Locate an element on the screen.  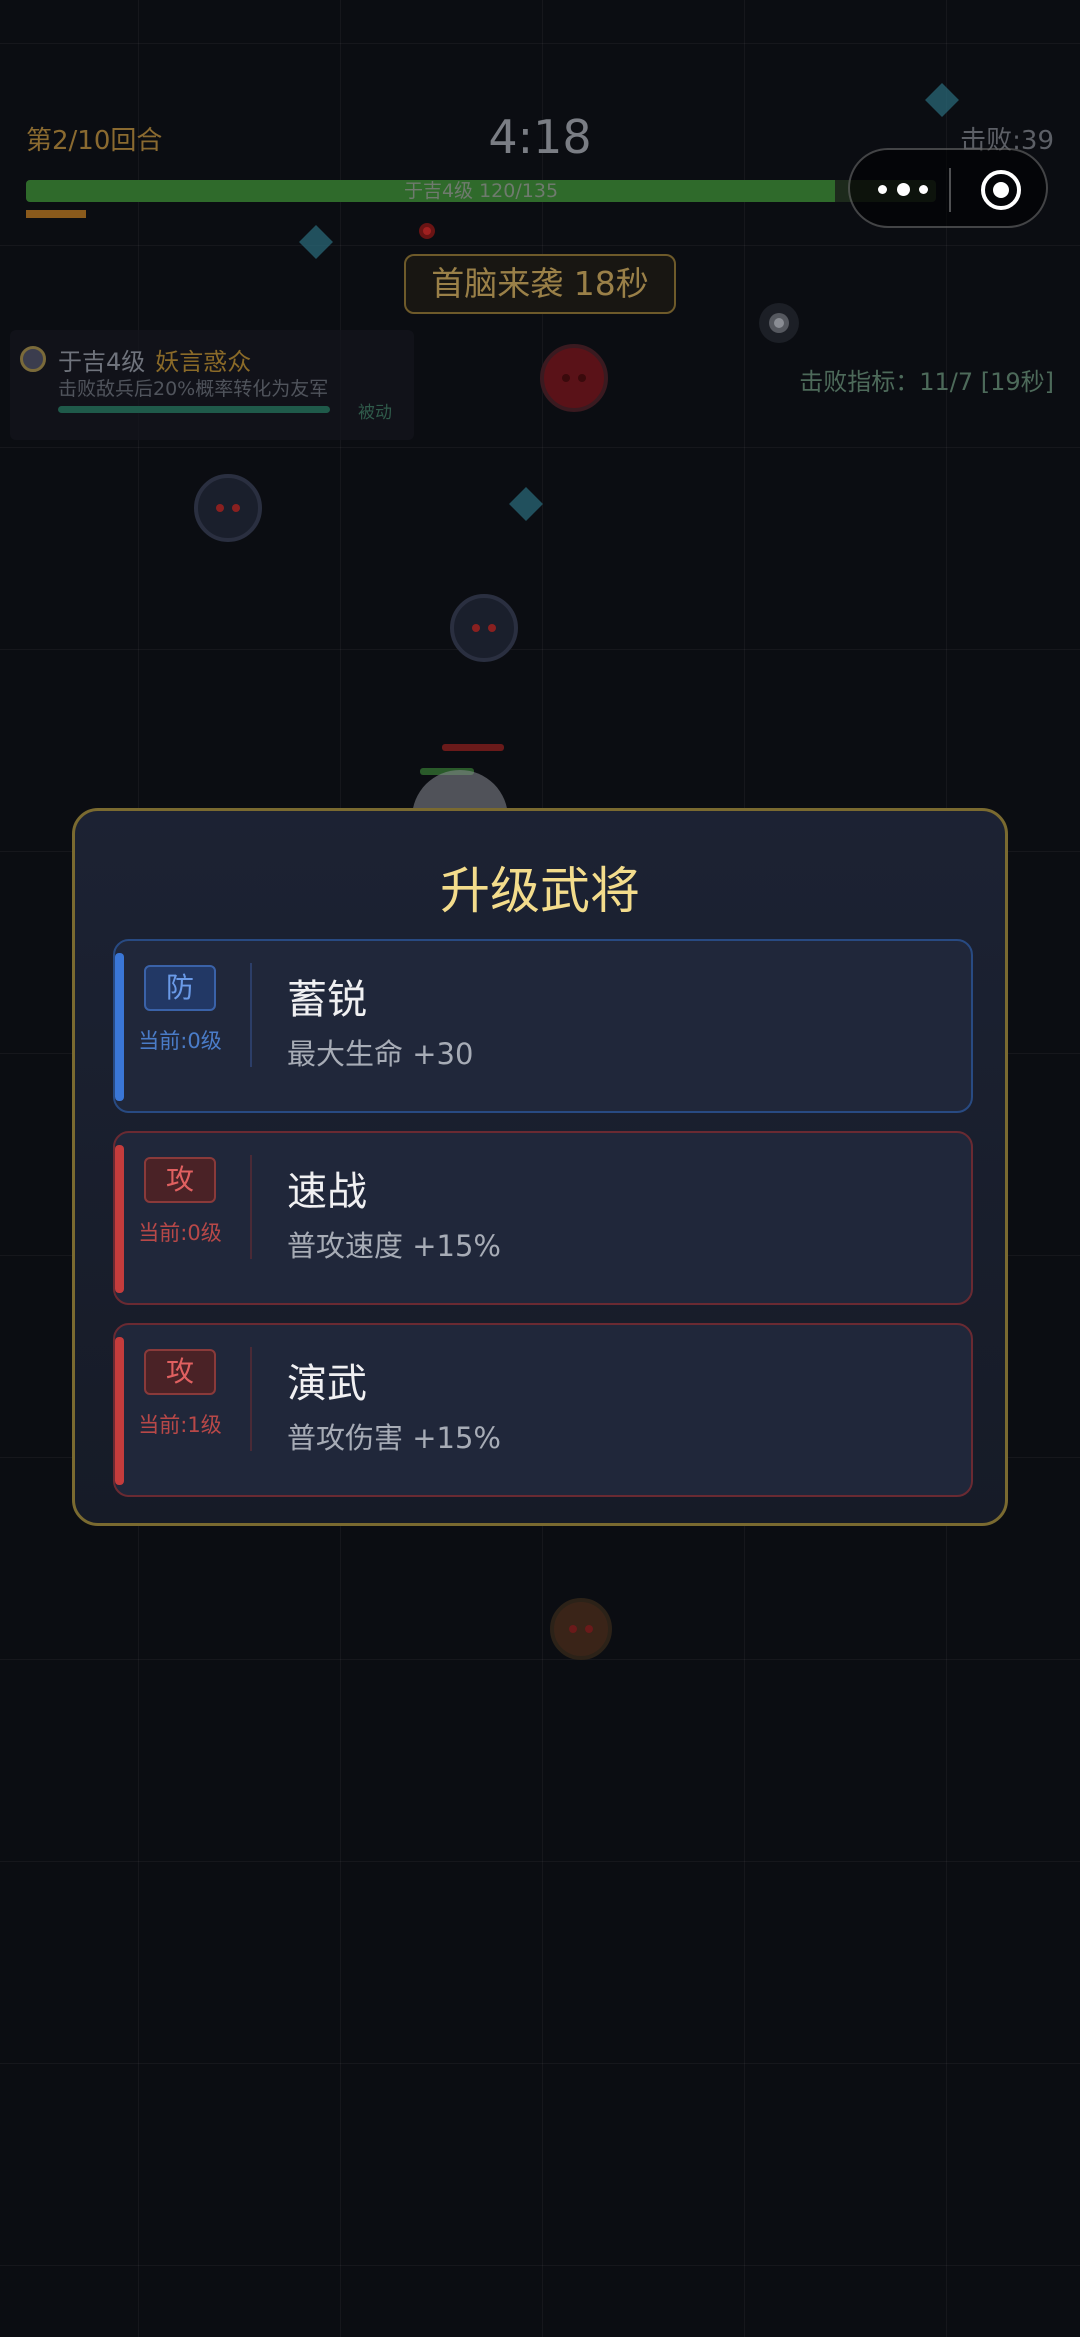
card-skill-name: 速战 is located at coordinates (327, 1192).